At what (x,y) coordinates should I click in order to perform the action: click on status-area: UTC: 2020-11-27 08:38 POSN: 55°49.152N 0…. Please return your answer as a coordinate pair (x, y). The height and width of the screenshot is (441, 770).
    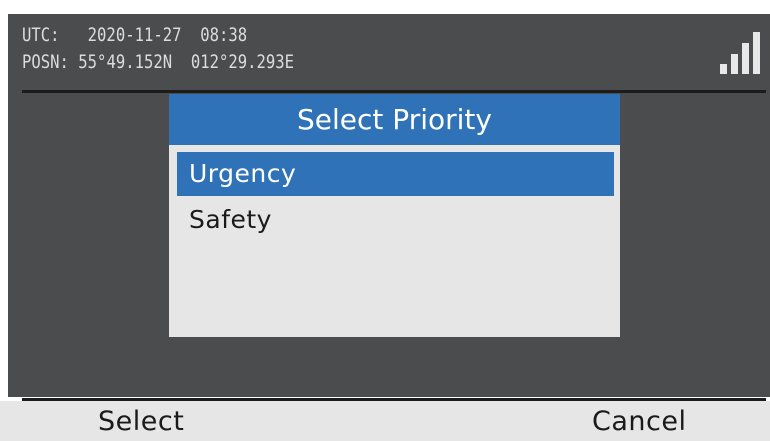
    Looking at the image, I should click on (158, 49).